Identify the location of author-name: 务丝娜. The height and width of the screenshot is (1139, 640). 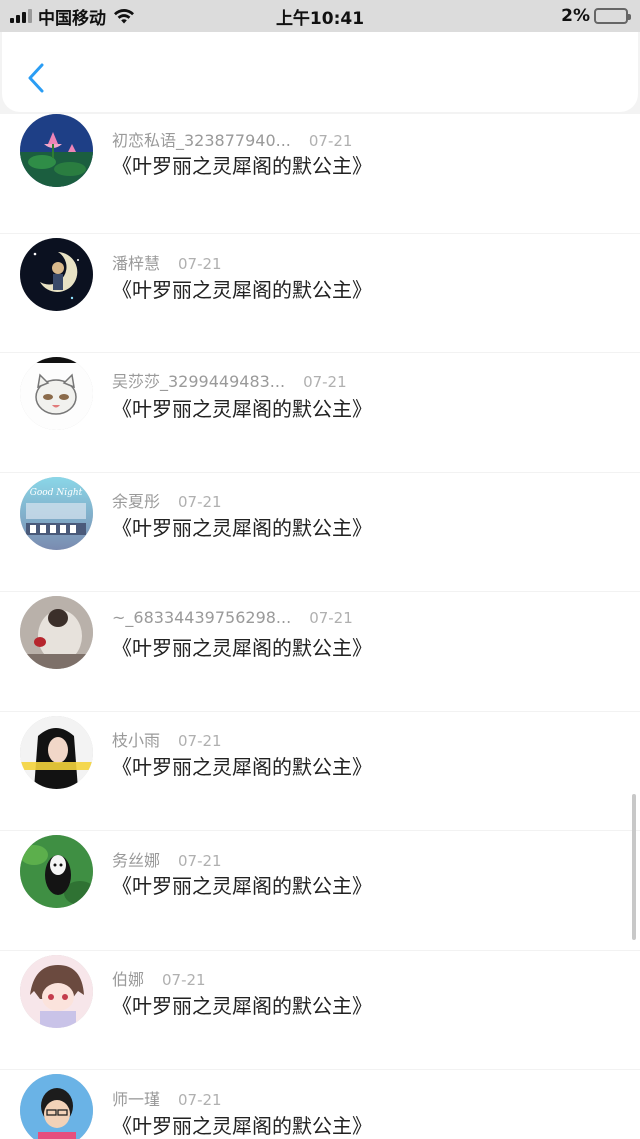
(136, 860).